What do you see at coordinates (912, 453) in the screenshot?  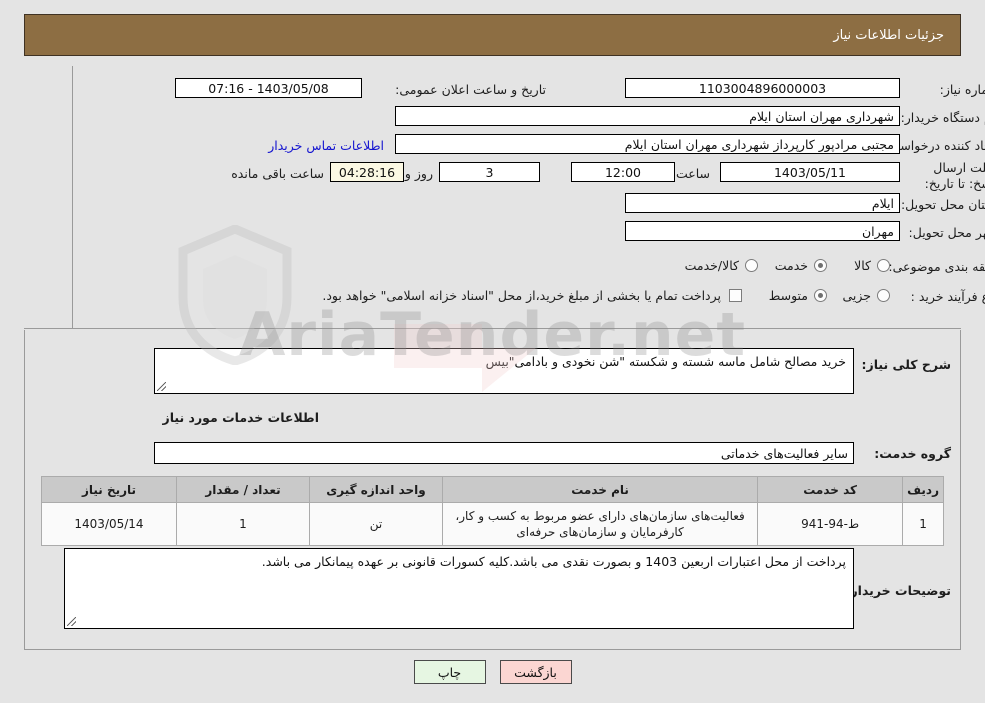 I see `service-group-label: گروه خدمت:` at bounding box center [912, 453].